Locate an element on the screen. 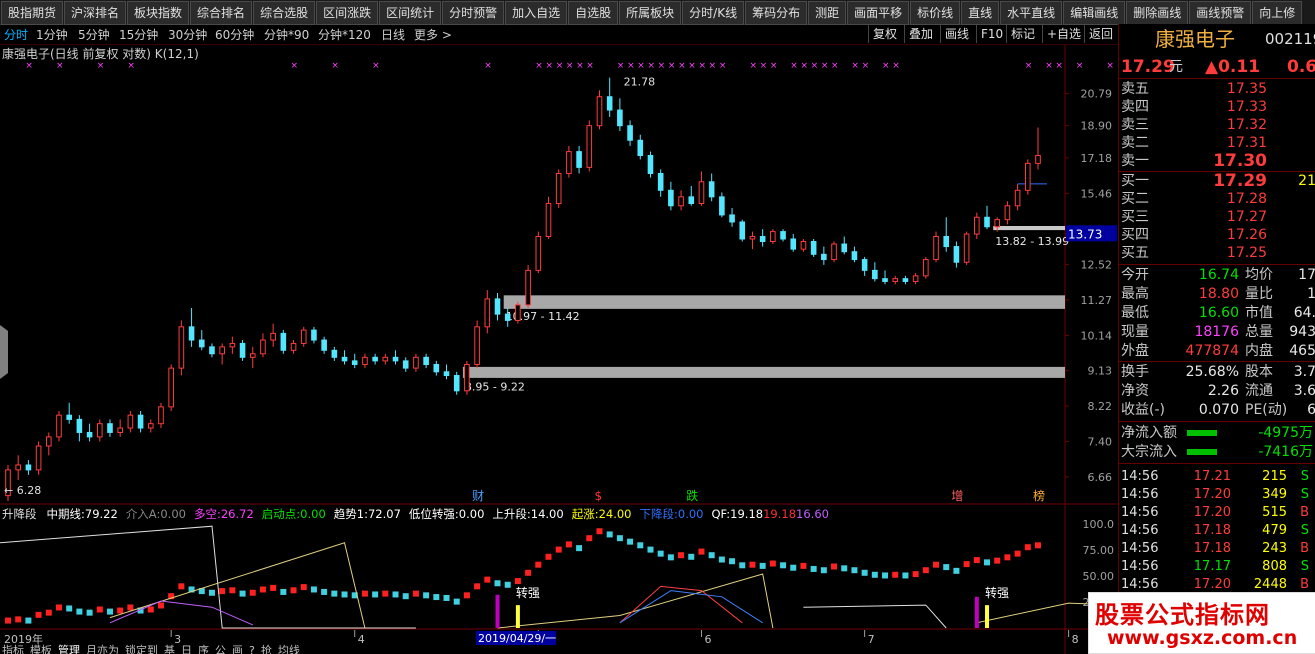 Image resolution: width=1315 pixels, height=654 pixels. indicator-key: 上升段: is located at coordinates (511, 514).